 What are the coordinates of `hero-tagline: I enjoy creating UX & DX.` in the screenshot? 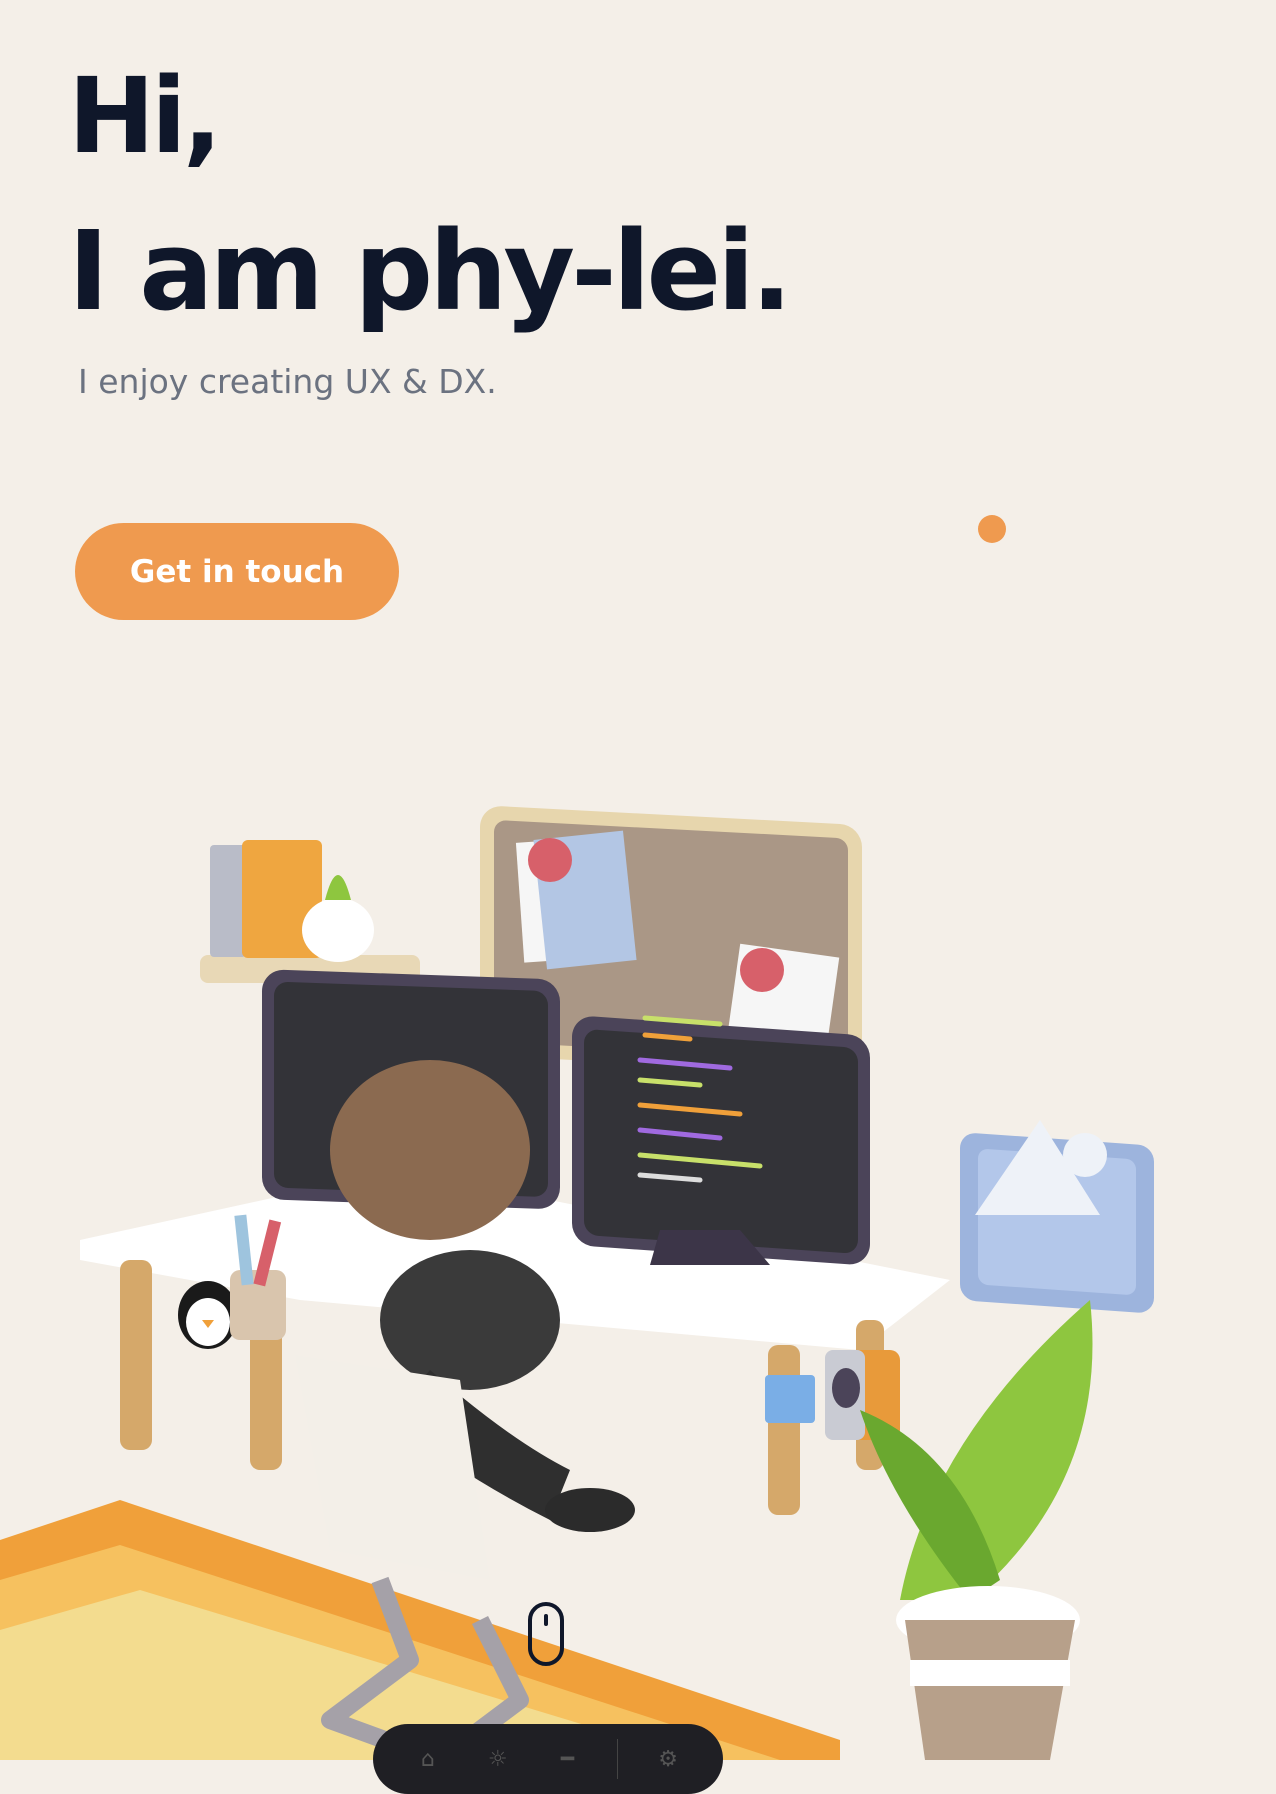 It's located at (287, 381).